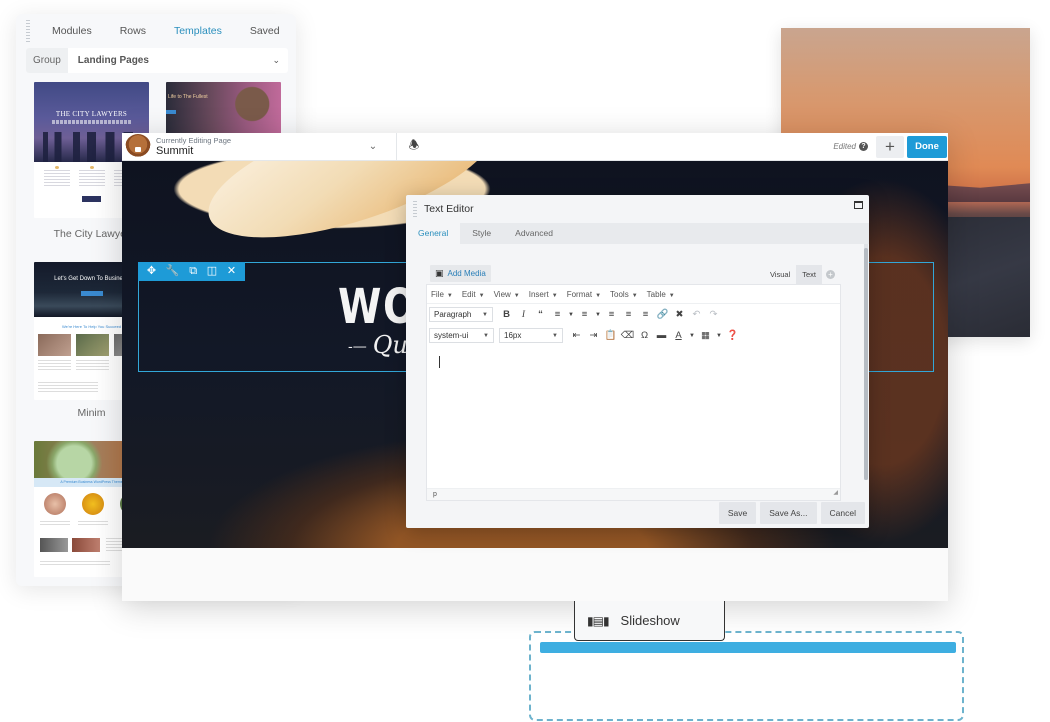 This screenshot has width=1050, height=722. I want to click on formatting-toolbar-2: system-ui ▼ 16px ▼ ⇤ ⇥ 📋 ⌫ Ω ▬ A ▼ ▦ ▼ ❓, so click(633, 335).